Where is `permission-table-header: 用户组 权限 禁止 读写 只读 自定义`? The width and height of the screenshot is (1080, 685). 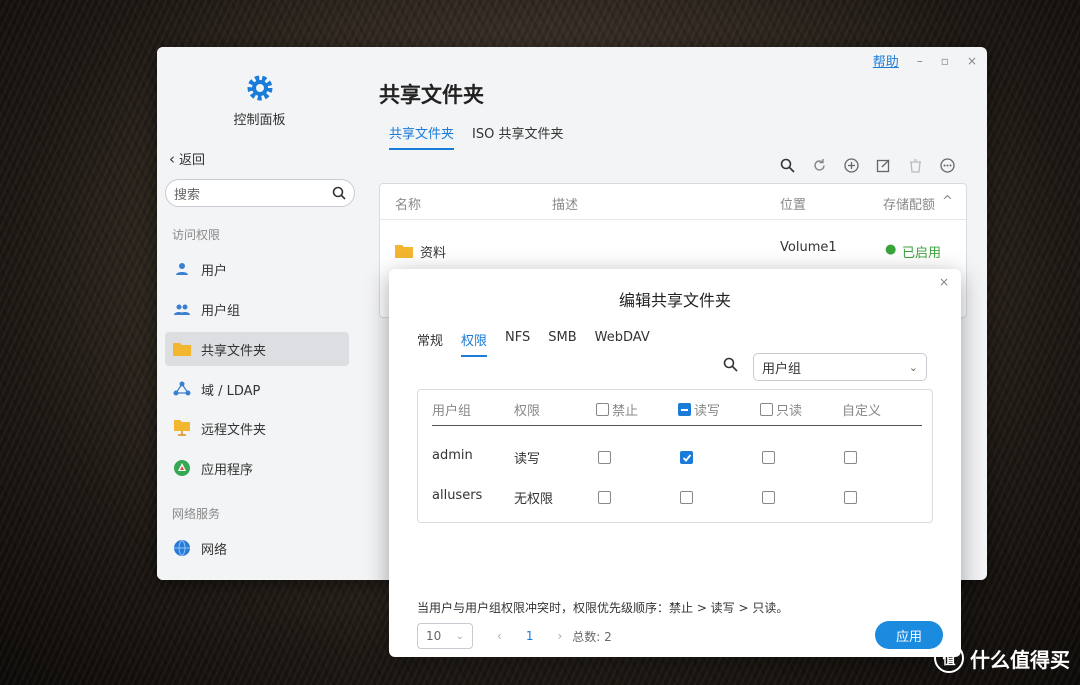 permission-table-header: 用户组 权限 禁止 读写 只读 自定义 is located at coordinates (677, 408).